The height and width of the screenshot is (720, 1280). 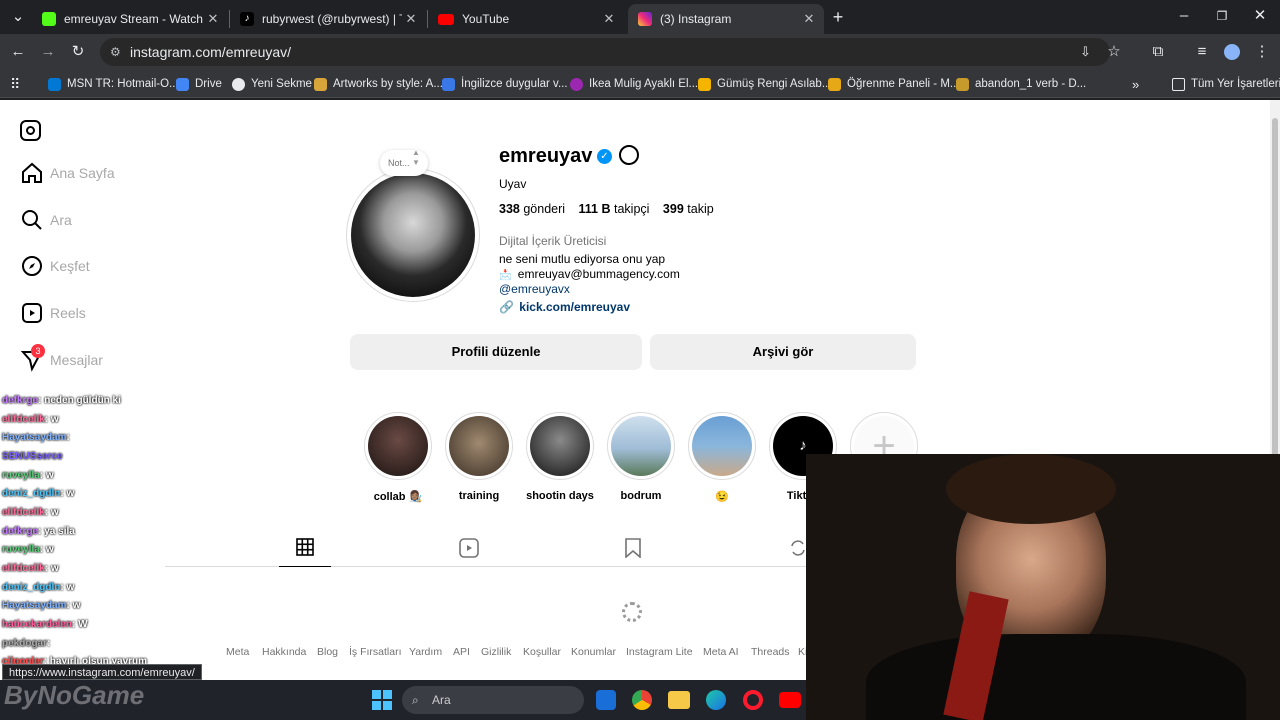 What do you see at coordinates (284, 652) in the screenshot?
I see `footer-link: Hakkında` at bounding box center [284, 652].